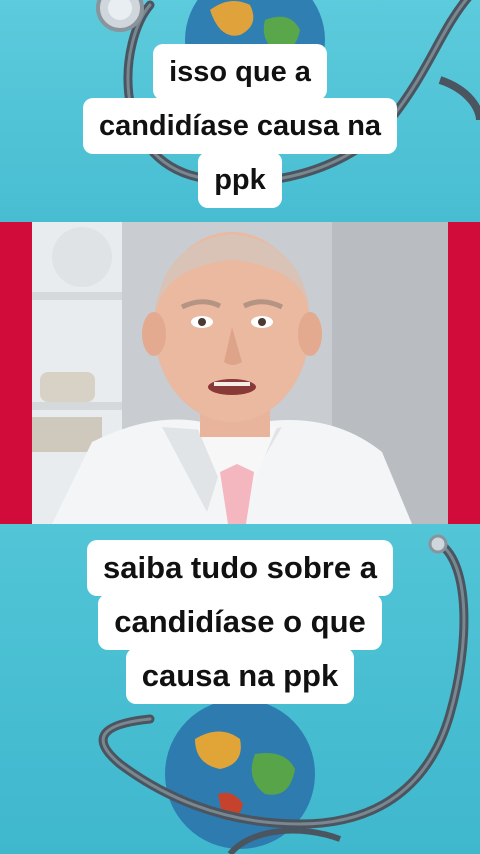 The image size is (480, 854). Describe the element at coordinates (240, 568) in the screenshot. I see `caption-line: saiba tudo sobre a` at that location.